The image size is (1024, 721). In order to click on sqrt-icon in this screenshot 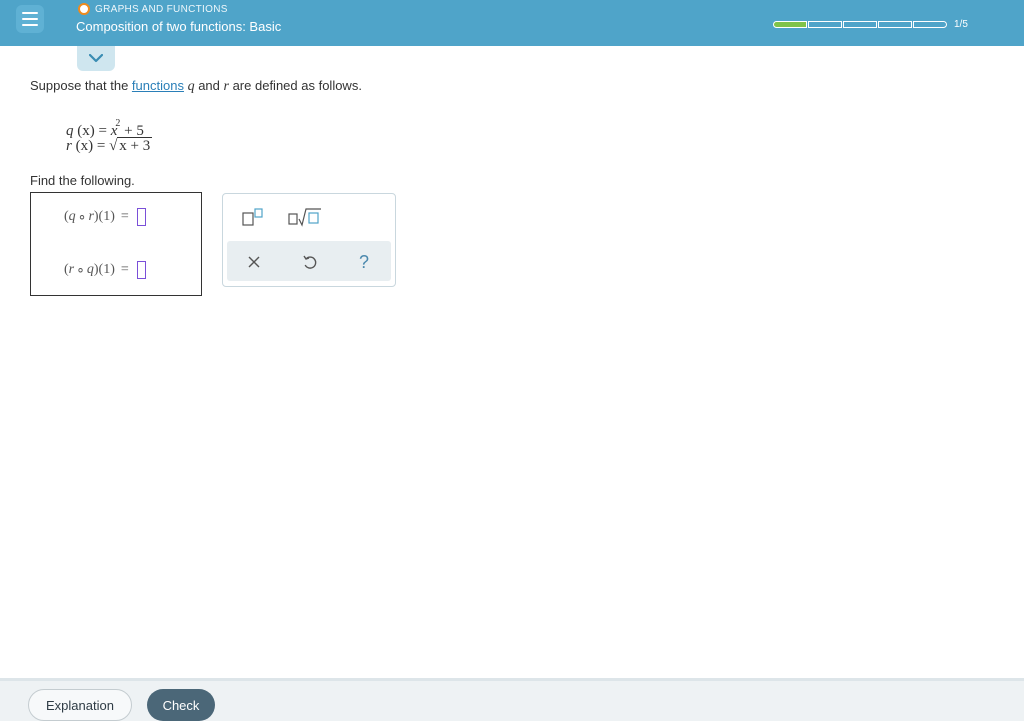, I will do `click(304, 217)`.